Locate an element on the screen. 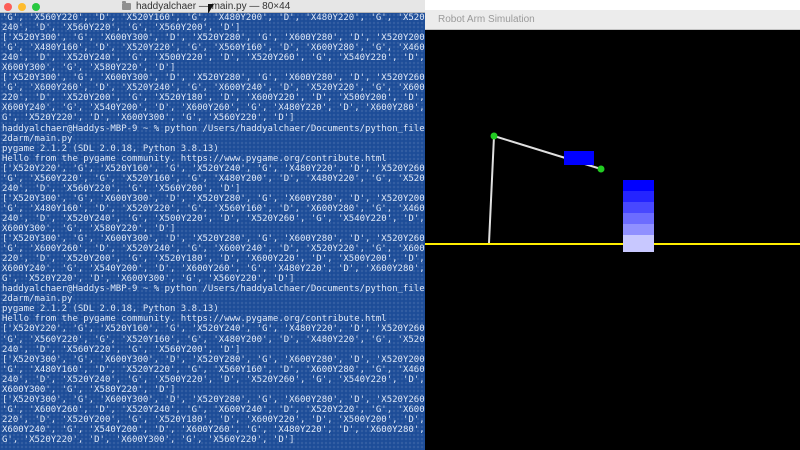  simulation-title: Robot Arm Simulation is located at coordinates (486, 19).